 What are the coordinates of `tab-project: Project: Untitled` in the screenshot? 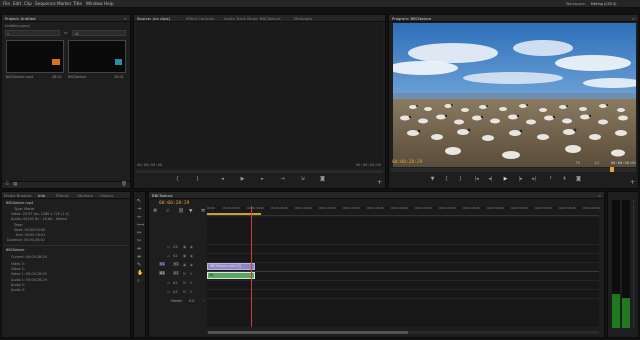 It's located at (20, 18).